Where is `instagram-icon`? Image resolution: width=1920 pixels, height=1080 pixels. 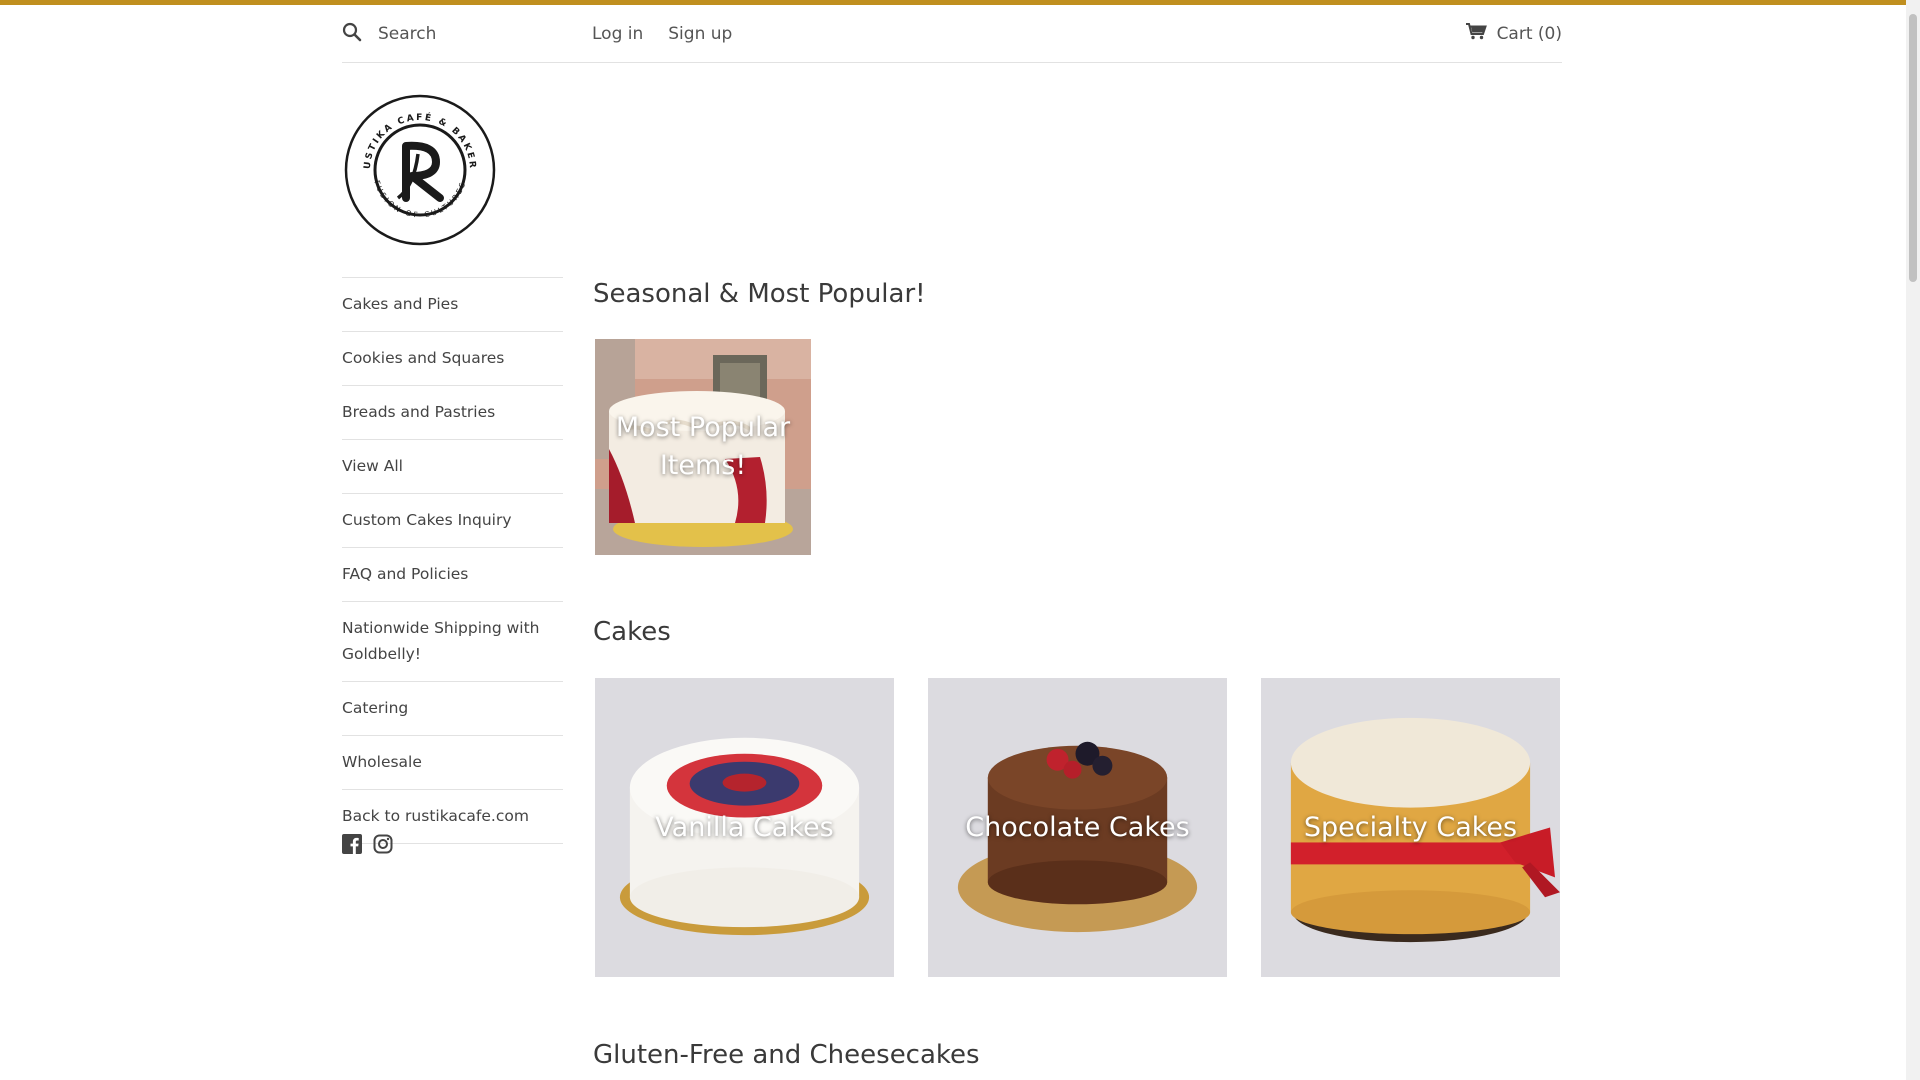 instagram-icon is located at coordinates (383, 846).